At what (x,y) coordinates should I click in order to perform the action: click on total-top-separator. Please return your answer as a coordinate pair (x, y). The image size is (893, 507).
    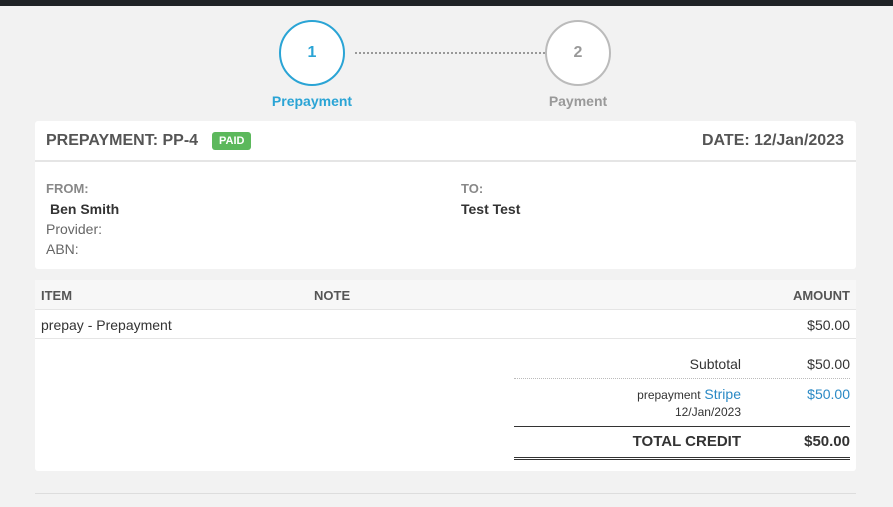
    Looking at the image, I should click on (682, 426).